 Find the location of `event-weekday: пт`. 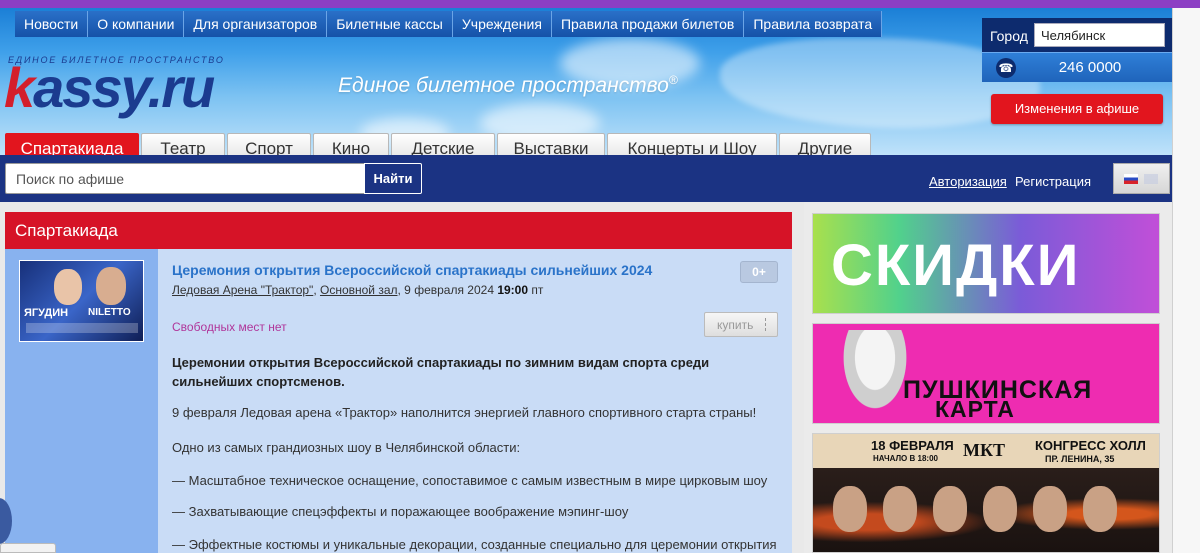

event-weekday: пт is located at coordinates (536, 290).